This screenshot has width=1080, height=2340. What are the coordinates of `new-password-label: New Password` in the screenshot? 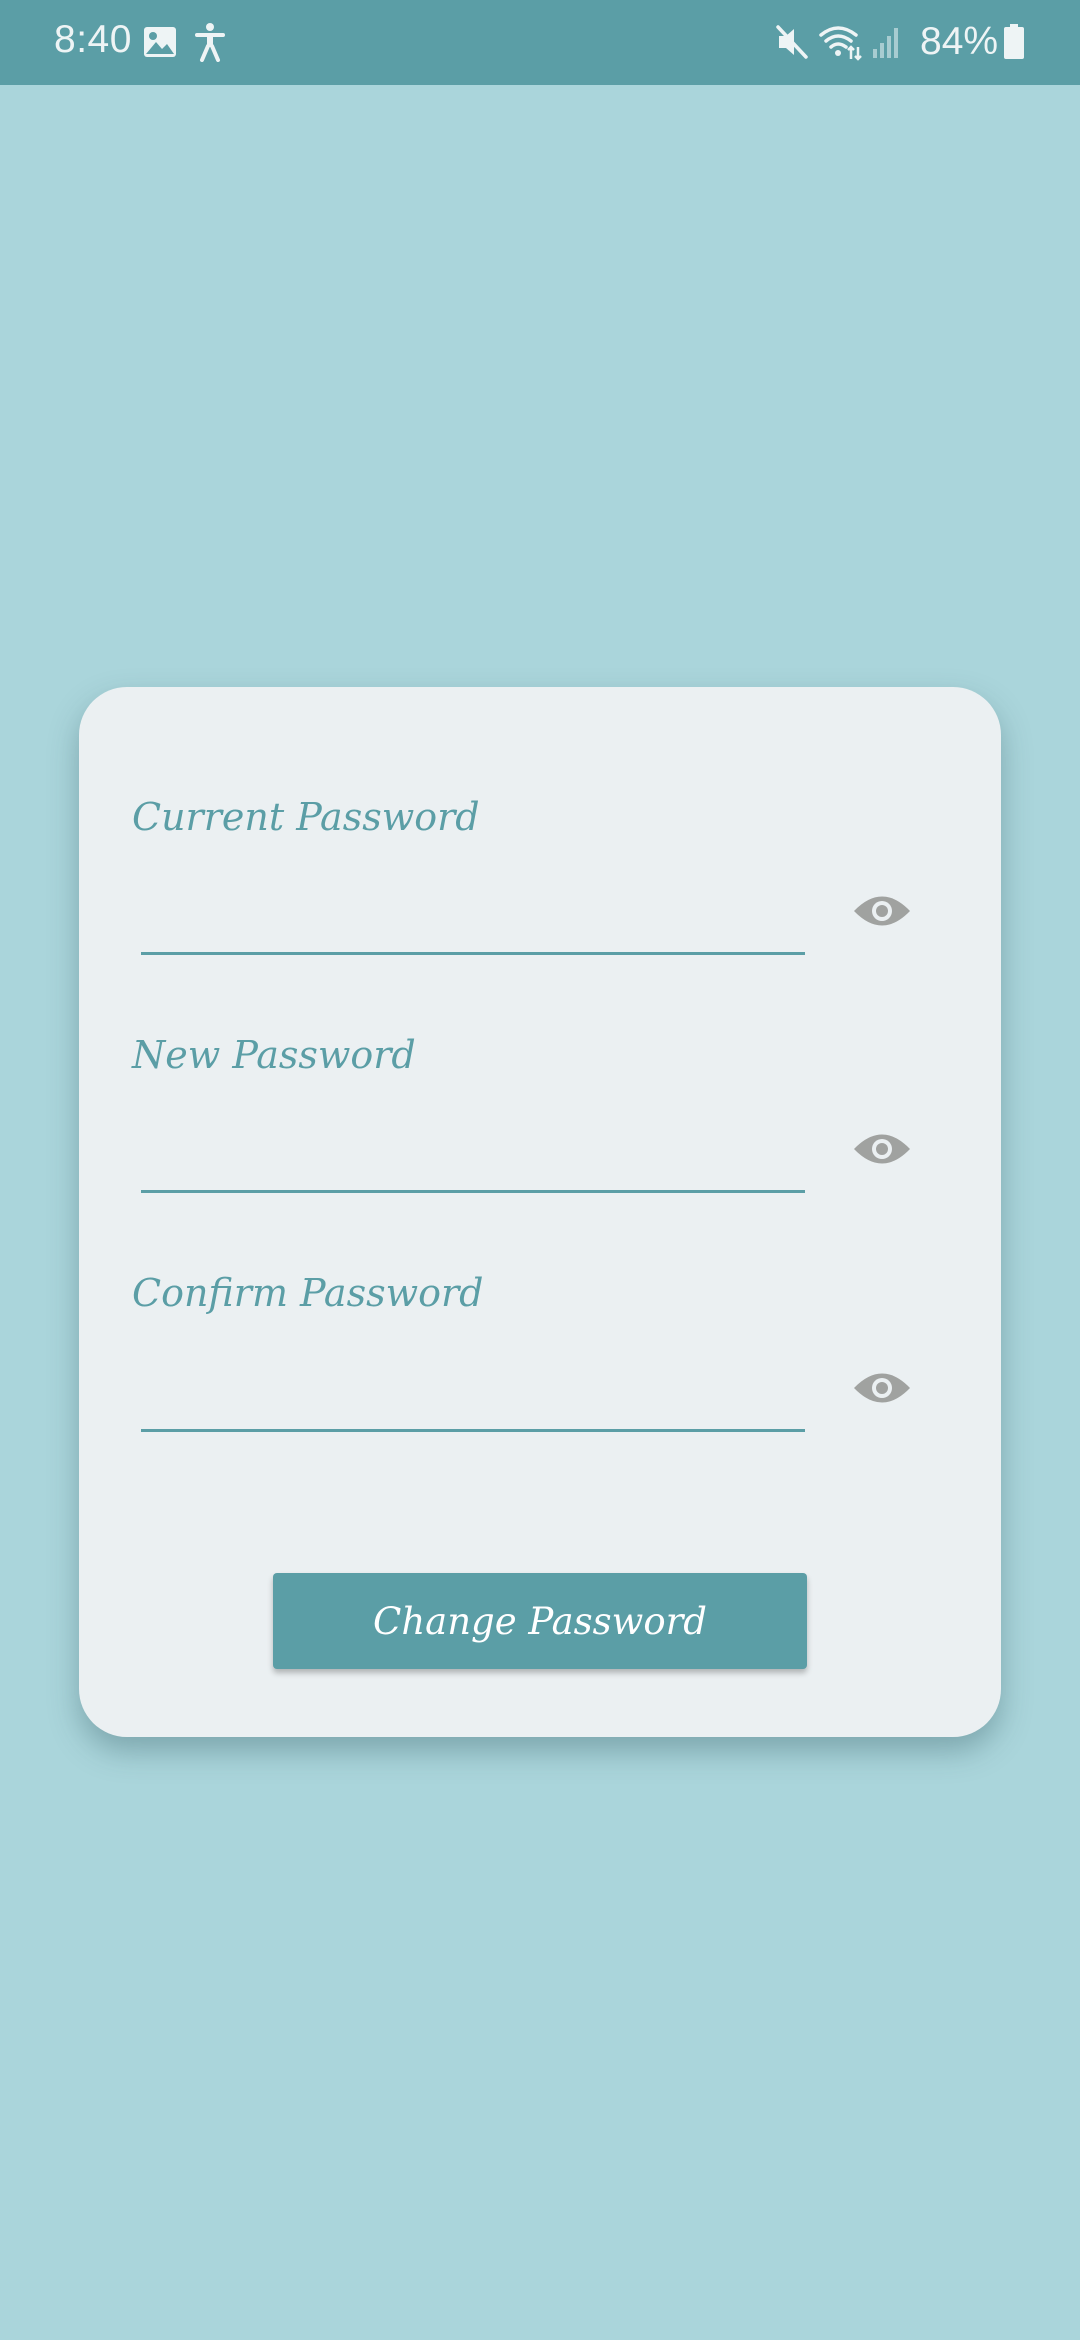 It's located at (274, 1055).